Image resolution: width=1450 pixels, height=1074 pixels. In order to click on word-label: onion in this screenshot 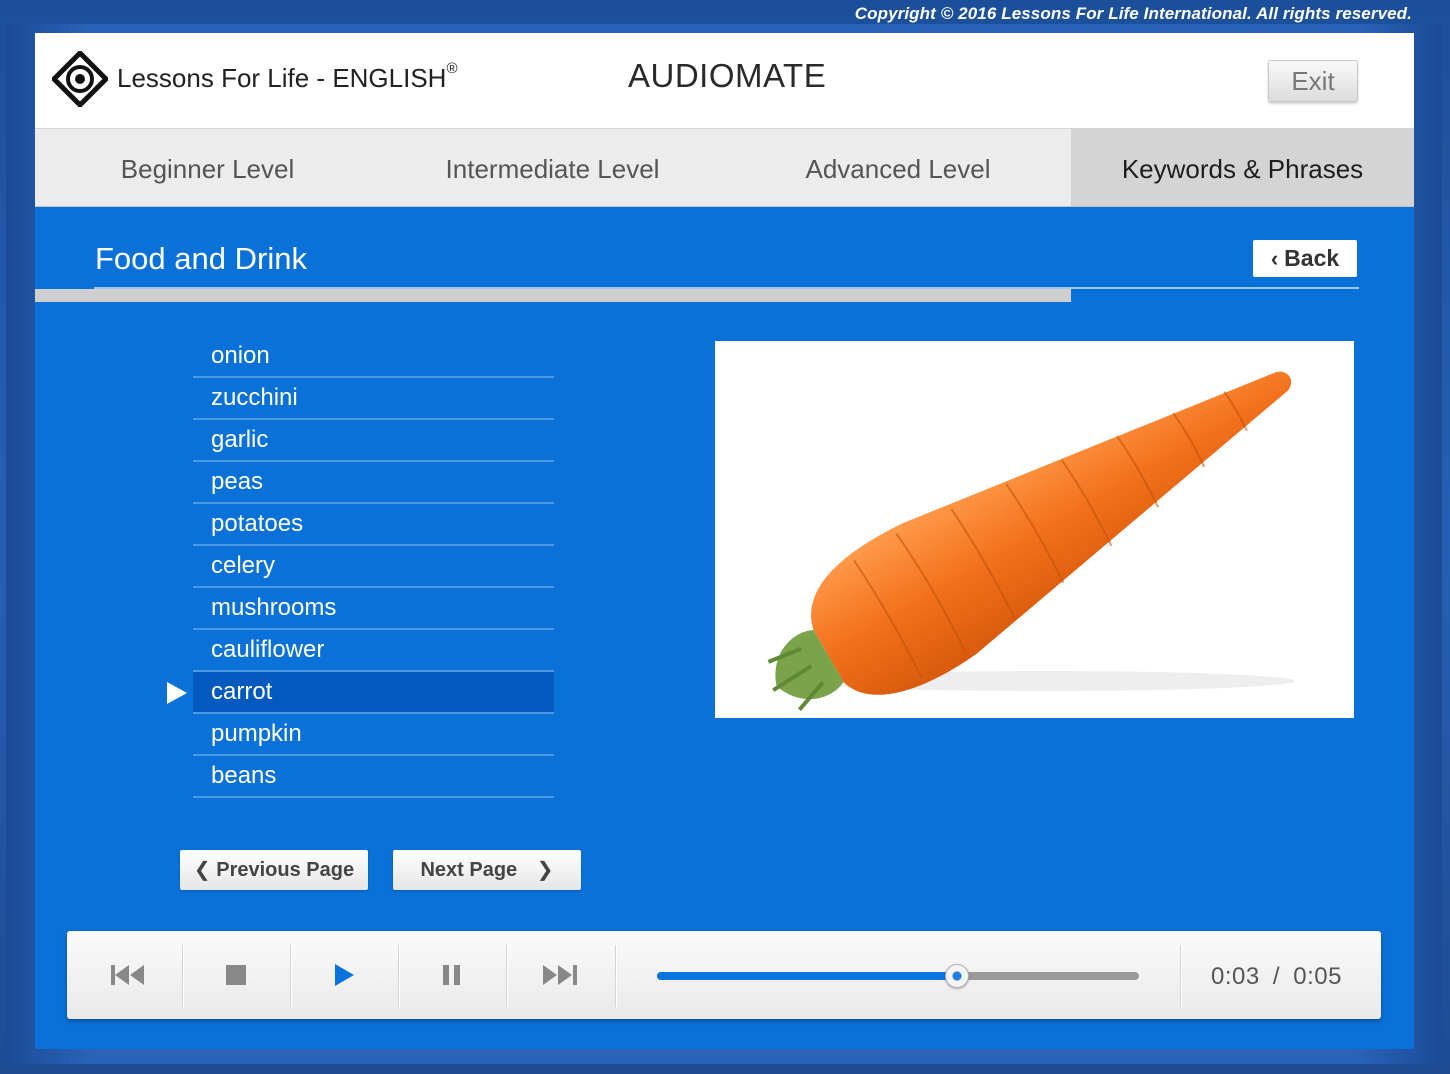, I will do `click(240, 355)`.